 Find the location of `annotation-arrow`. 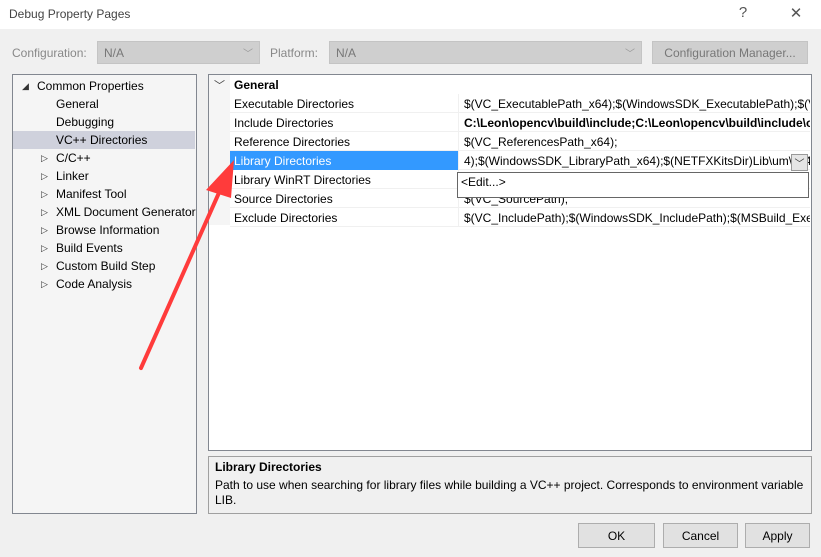

annotation-arrow is located at coordinates (186, 265).